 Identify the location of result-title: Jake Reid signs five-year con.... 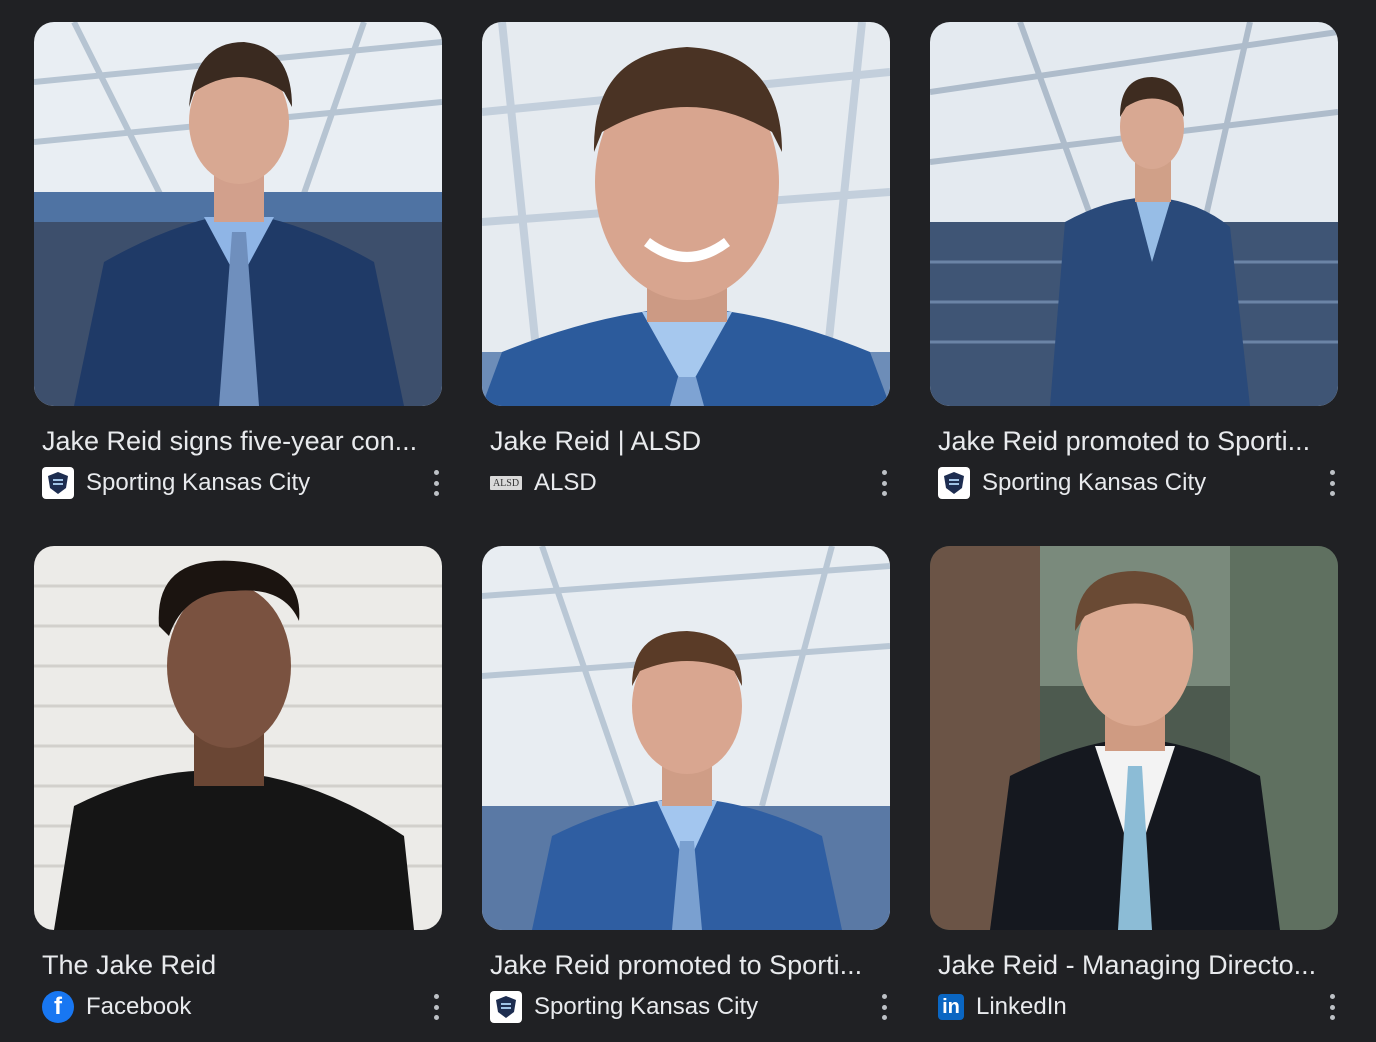
(238, 441).